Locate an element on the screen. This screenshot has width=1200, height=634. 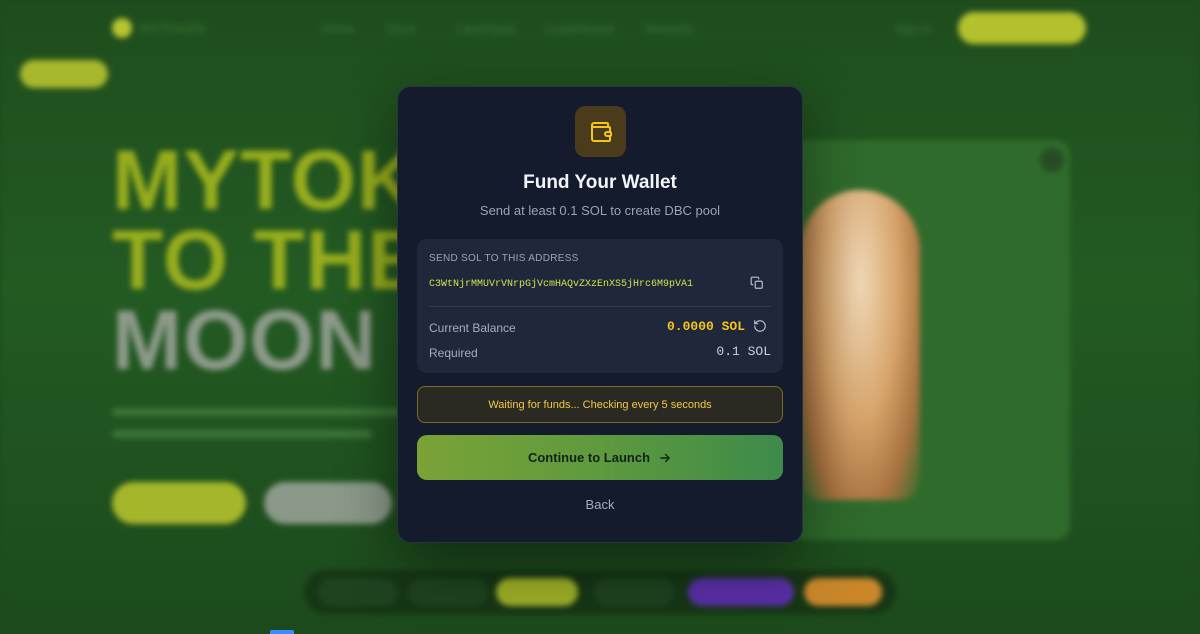
background-pill-badge is located at coordinates (64, 74).